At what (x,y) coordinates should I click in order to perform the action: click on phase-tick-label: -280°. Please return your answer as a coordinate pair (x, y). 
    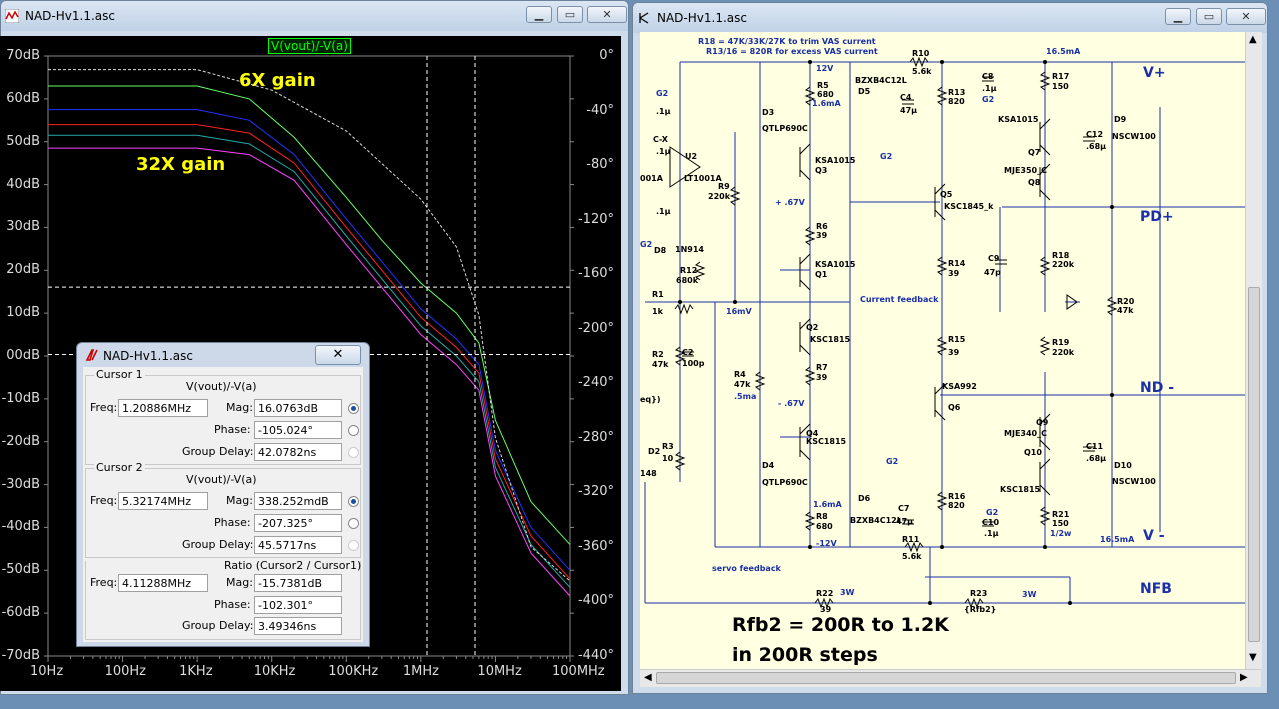
    Looking at the image, I should click on (595, 437).